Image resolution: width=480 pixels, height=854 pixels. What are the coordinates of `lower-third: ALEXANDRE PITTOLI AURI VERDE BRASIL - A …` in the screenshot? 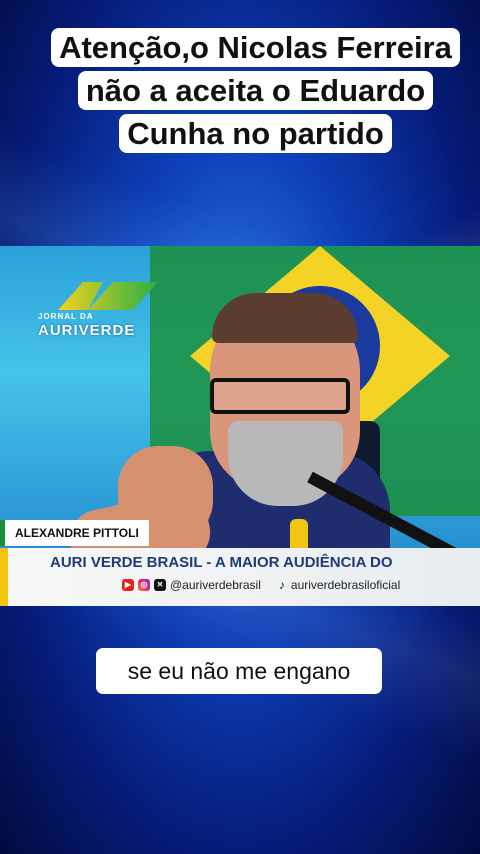 It's located at (240, 563).